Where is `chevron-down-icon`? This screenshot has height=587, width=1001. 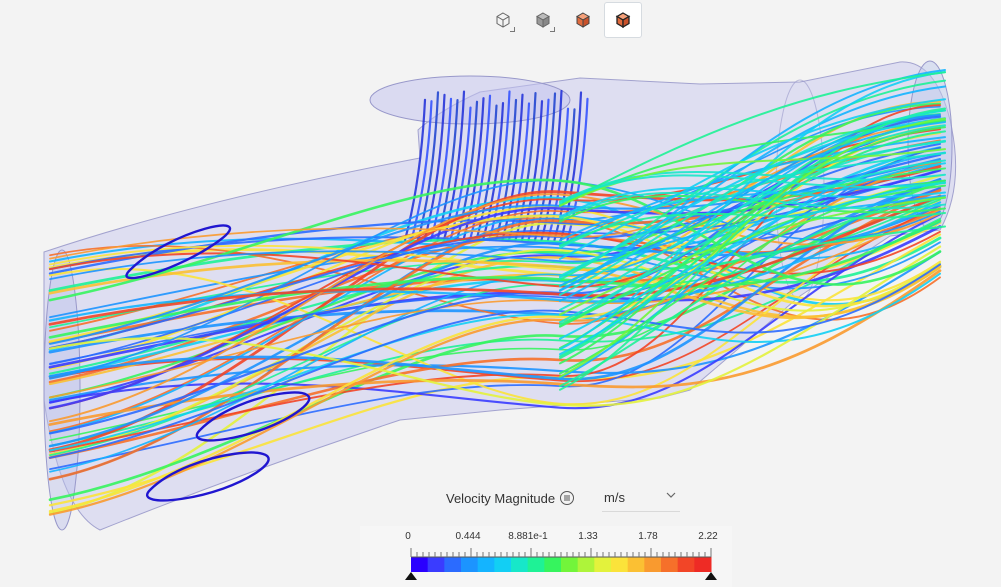 chevron-down-icon is located at coordinates (671, 495).